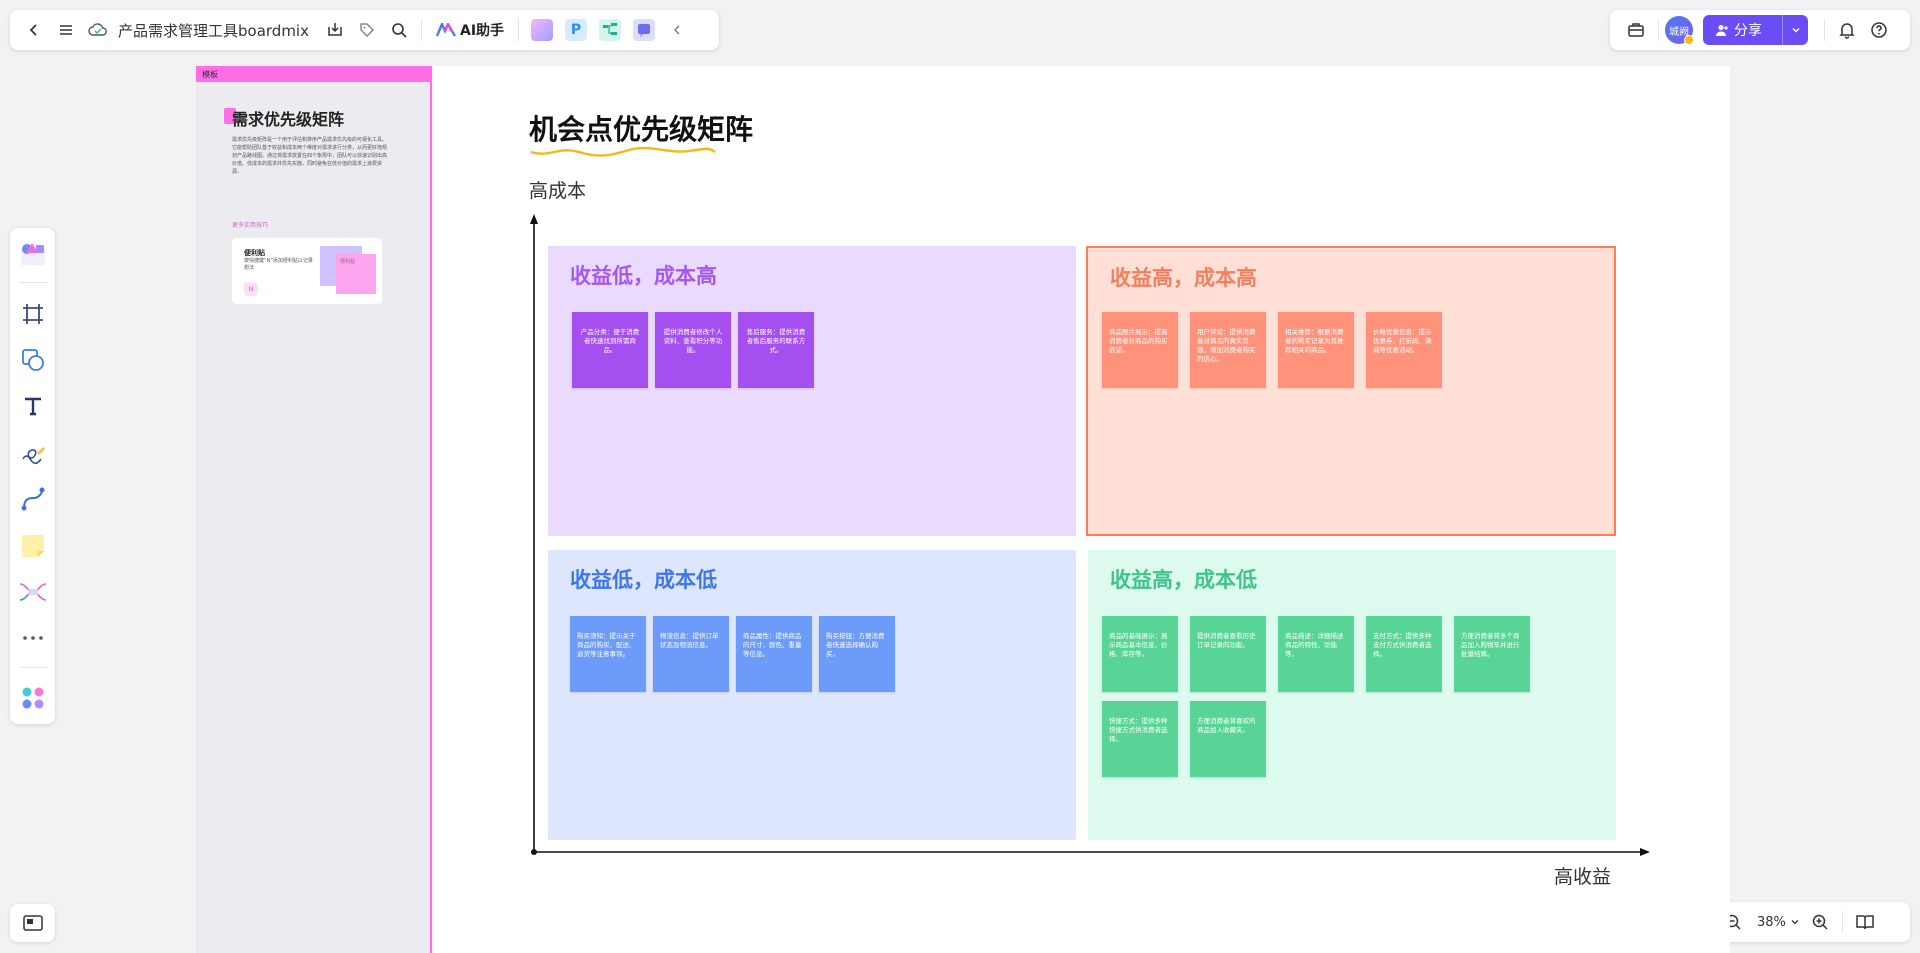 The image size is (1920, 953). Describe the element at coordinates (857, 654) in the screenshot. I see `sticky-note: 购买按钮：方便消费者快速选择确认购买。` at that location.